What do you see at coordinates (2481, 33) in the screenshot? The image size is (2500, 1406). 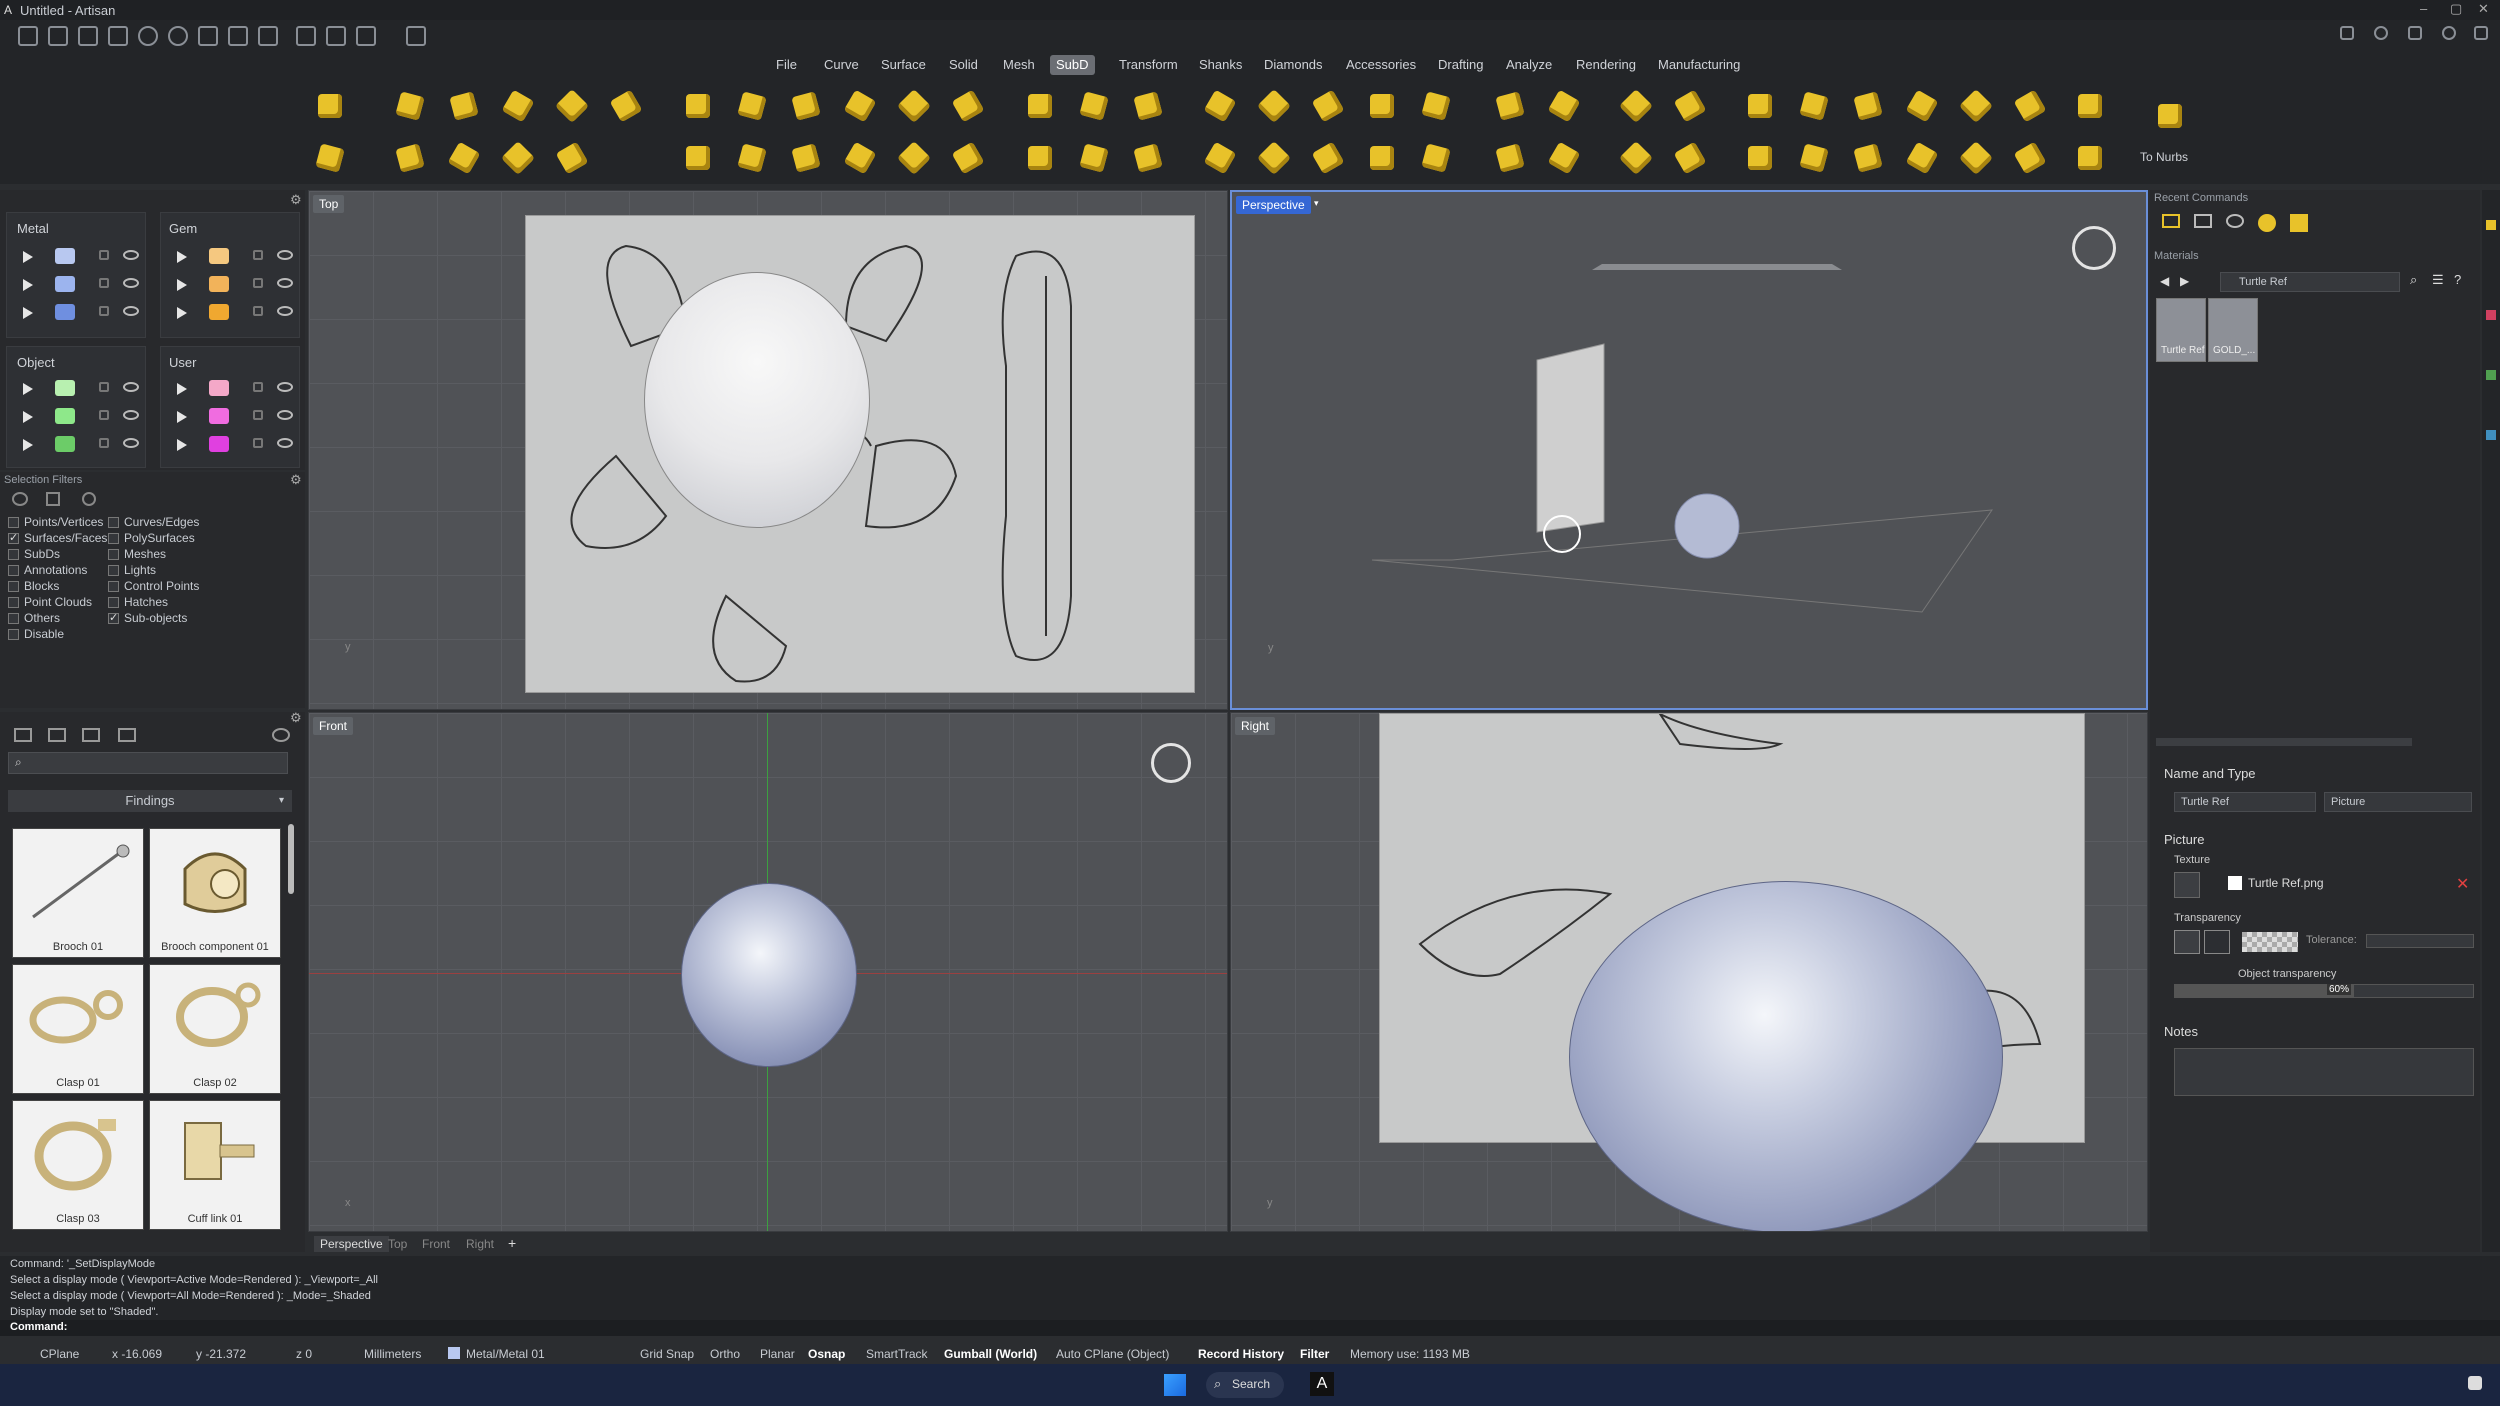 I see `panel-icon` at bounding box center [2481, 33].